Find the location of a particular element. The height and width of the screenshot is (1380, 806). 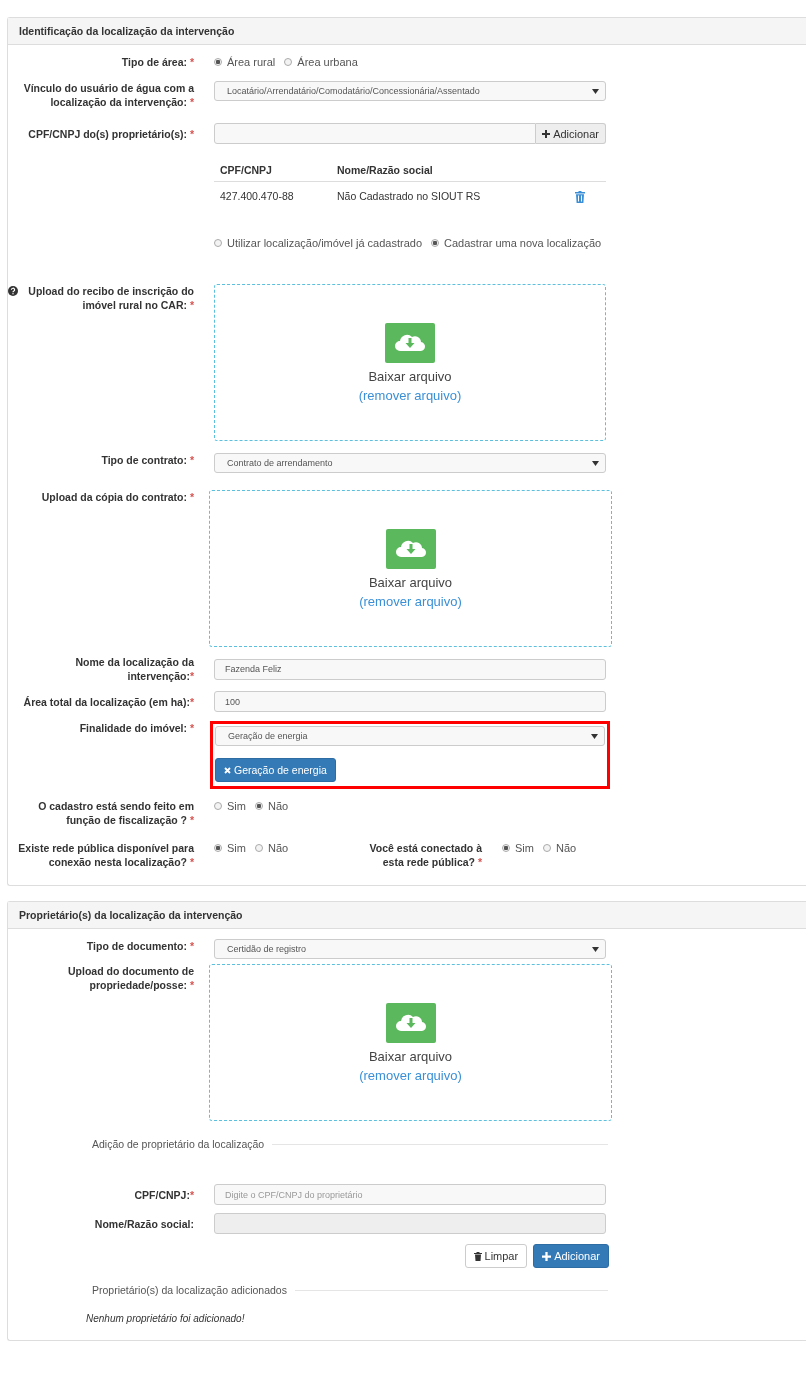

input-field: Fazenda Feliz is located at coordinates (410, 669).